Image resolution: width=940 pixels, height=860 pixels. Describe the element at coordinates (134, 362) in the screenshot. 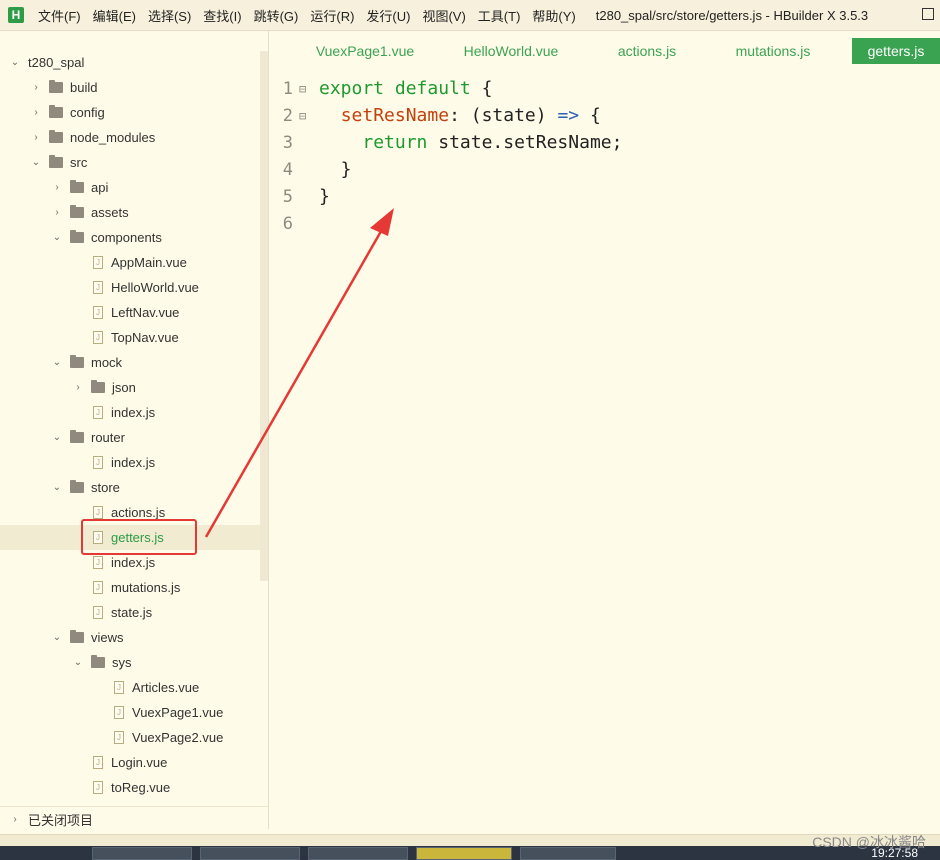

I see `tree-folder-item: ⌄ mock` at that location.